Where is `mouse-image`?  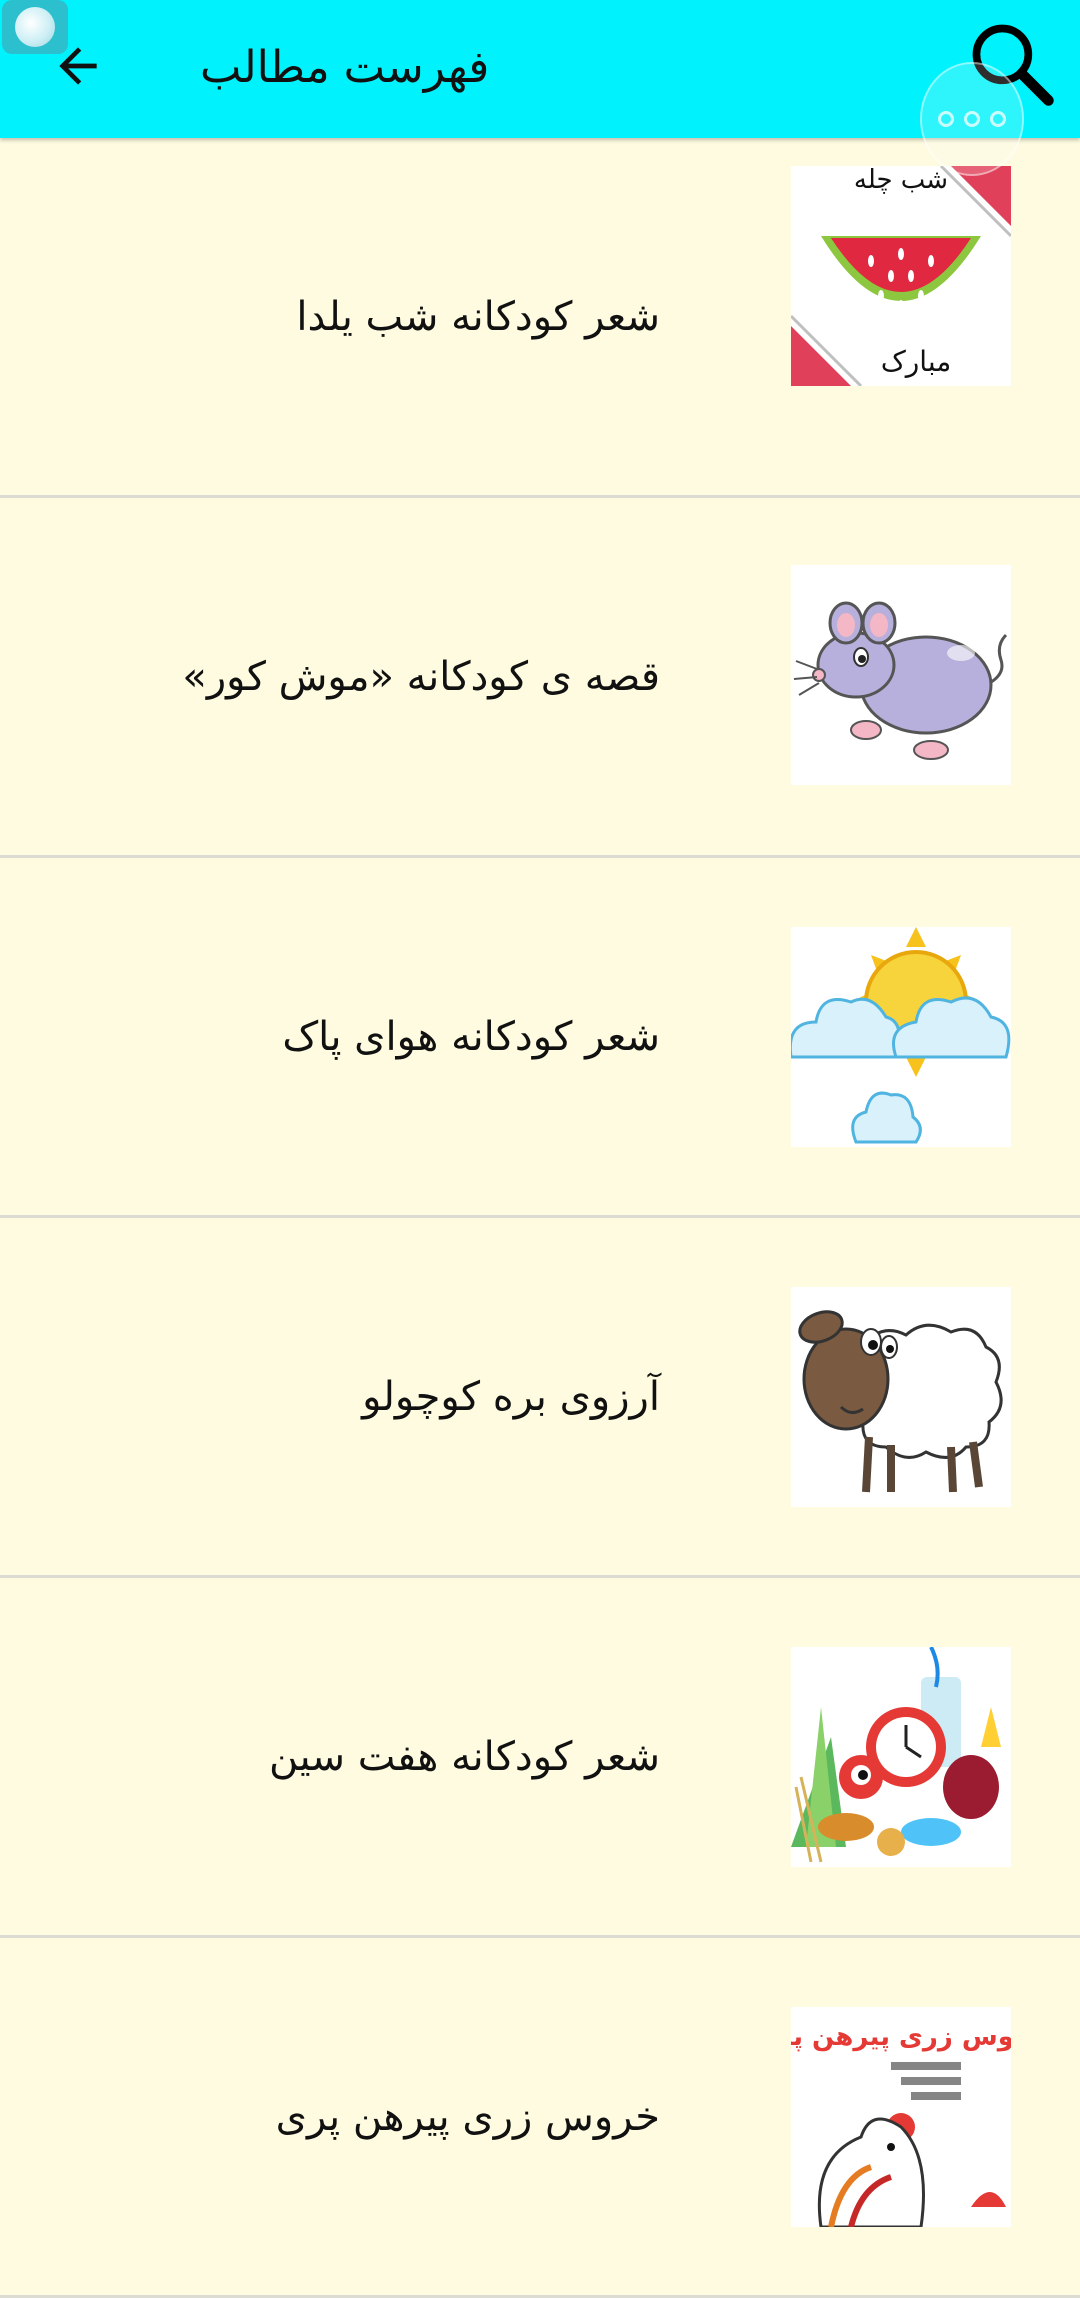
mouse-image is located at coordinates (901, 675).